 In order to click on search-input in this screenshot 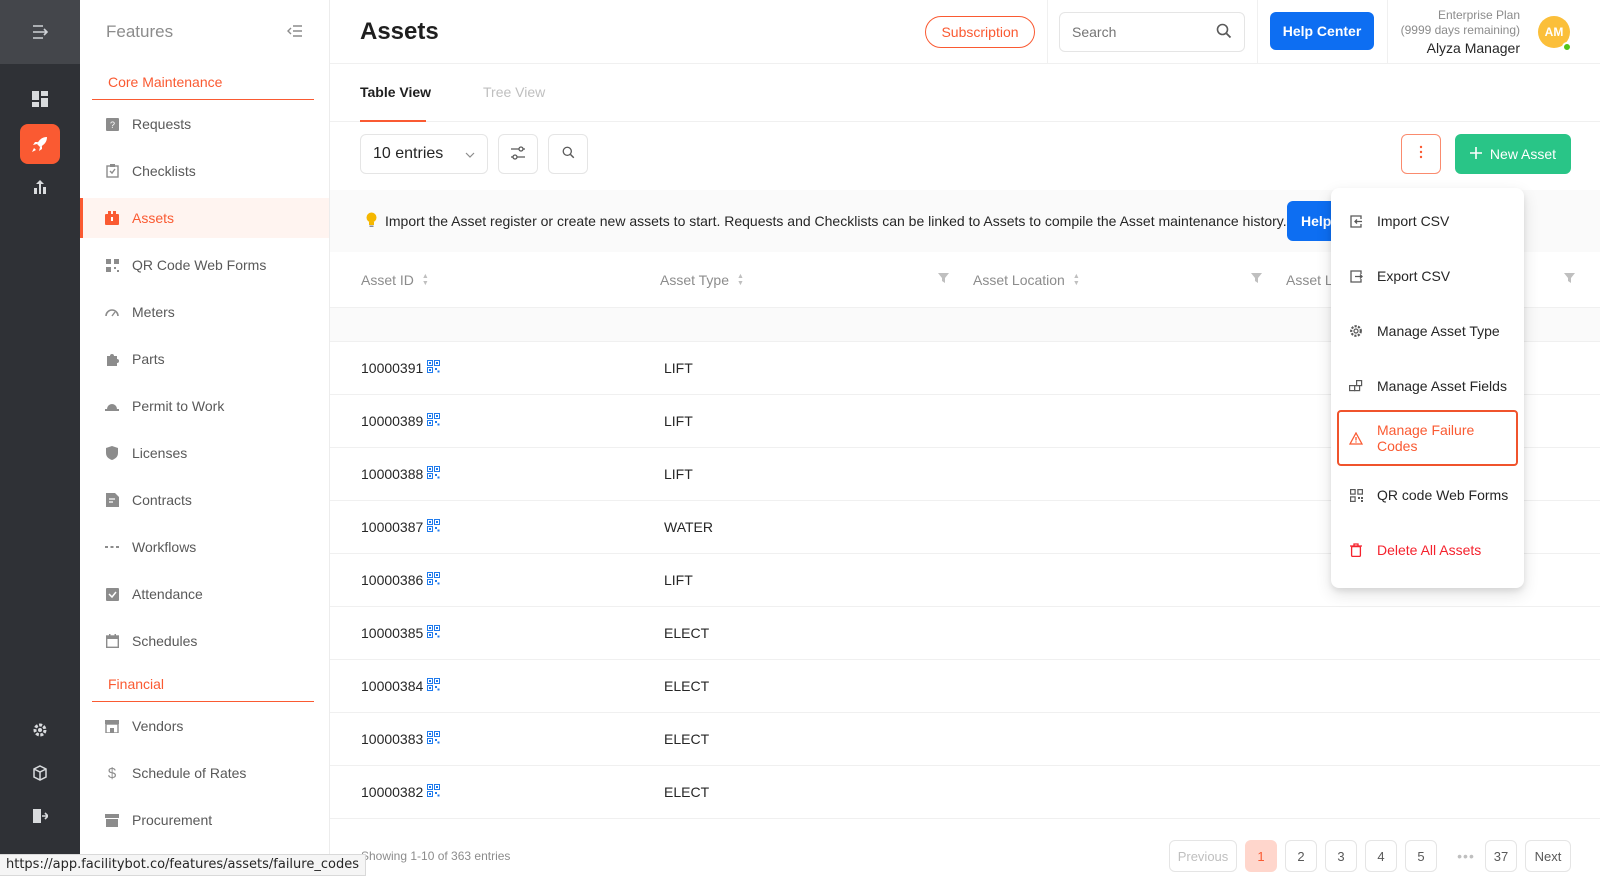, I will do `click(1137, 32)`.